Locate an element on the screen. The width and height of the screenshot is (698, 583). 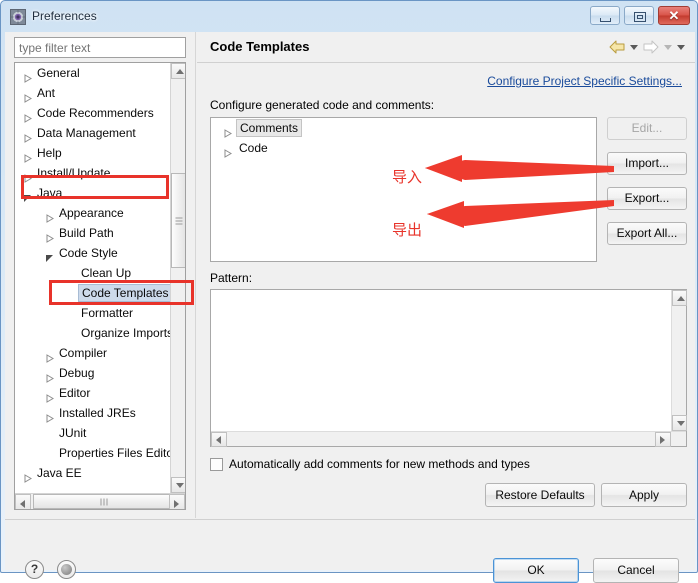
tree-scroll-left-button is located at coordinates (23, 501).